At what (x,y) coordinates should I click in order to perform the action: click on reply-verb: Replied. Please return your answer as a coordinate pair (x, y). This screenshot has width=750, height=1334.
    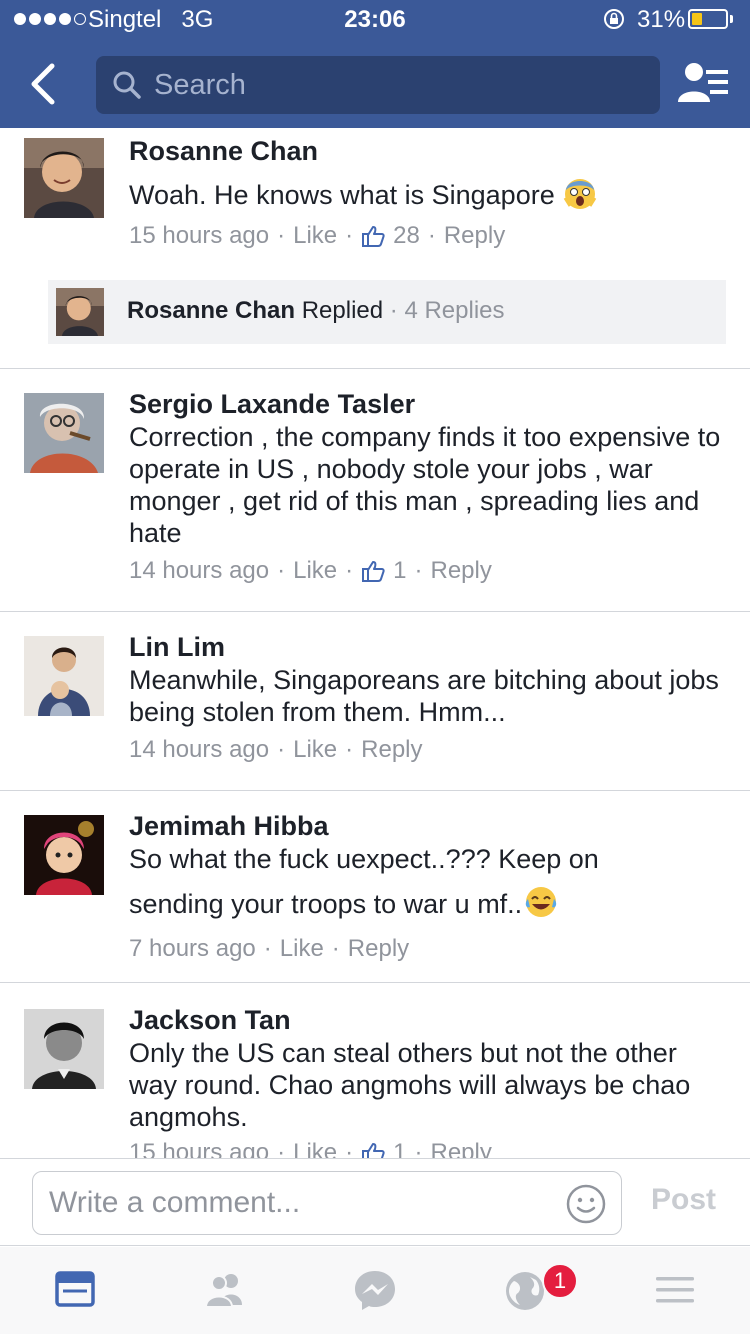
    Looking at the image, I should click on (342, 310).